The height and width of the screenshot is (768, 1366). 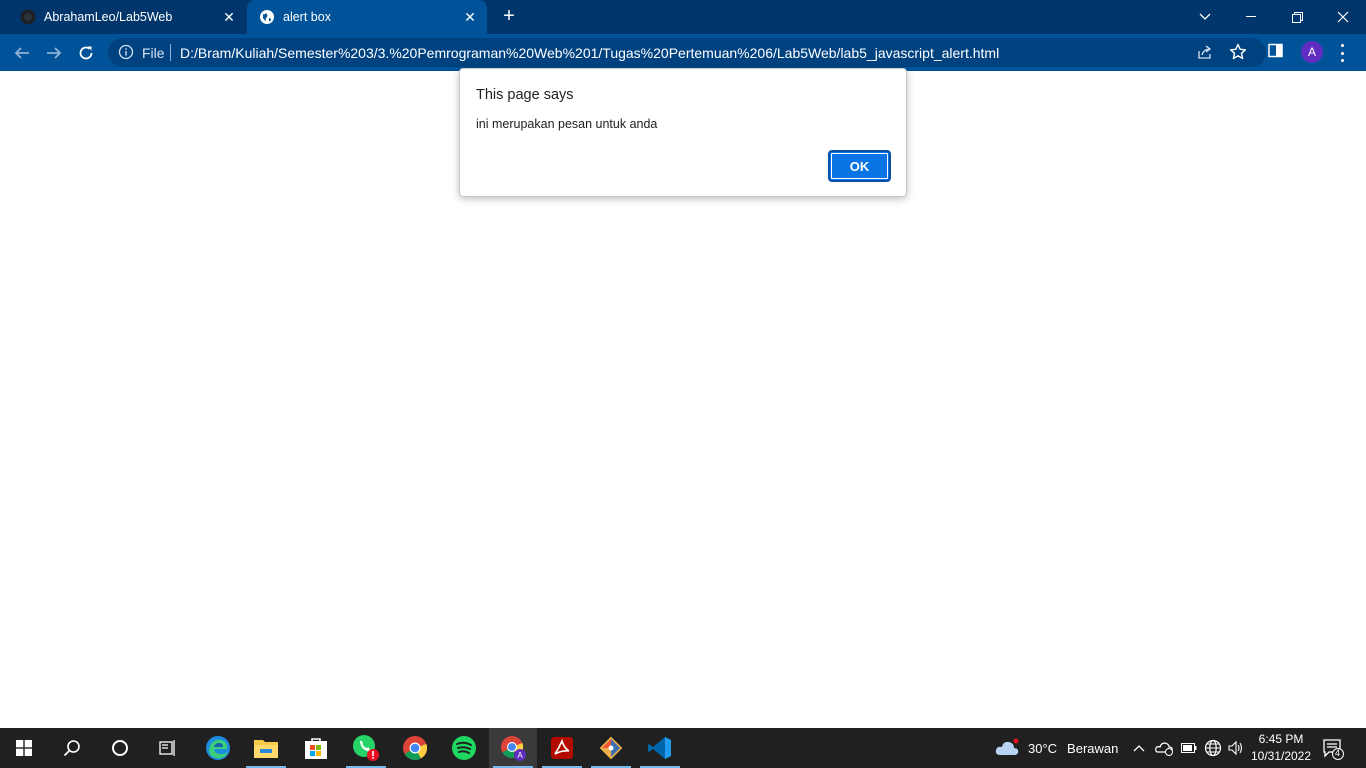 I want to click on microsoft-store-icon, so click(x=316, y=748).